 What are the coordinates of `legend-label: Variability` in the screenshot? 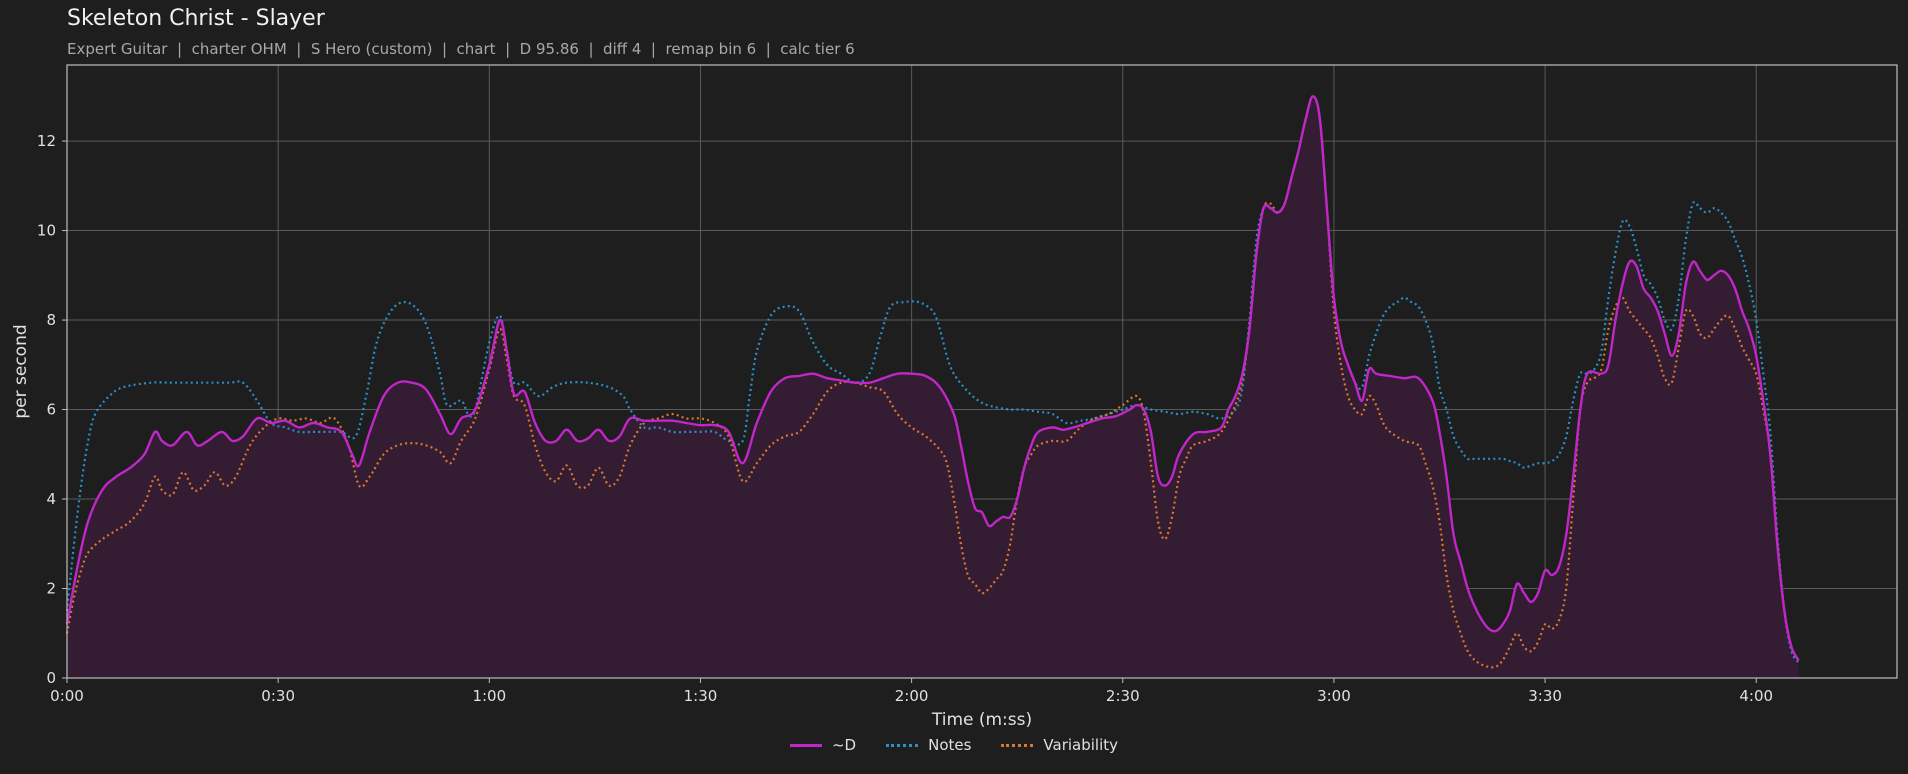 It's located at (1081, 745).